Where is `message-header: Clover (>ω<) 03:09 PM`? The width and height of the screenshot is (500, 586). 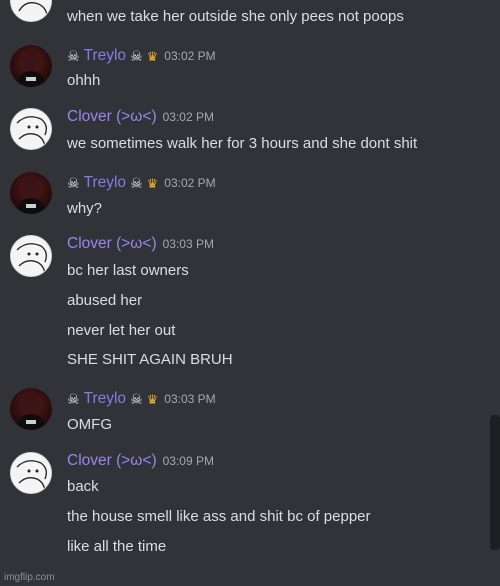 message-header: Clover (>ω<) 03:09 PM is located at coordinates (140, 461).